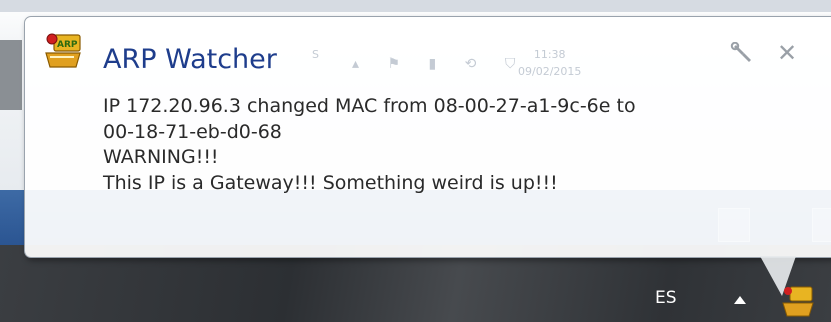 The width and height of the screenshot is (831, 322). Describe the element at coordinates (740, 300) in the screenshot. I see `chevron-up-icon` at that location.